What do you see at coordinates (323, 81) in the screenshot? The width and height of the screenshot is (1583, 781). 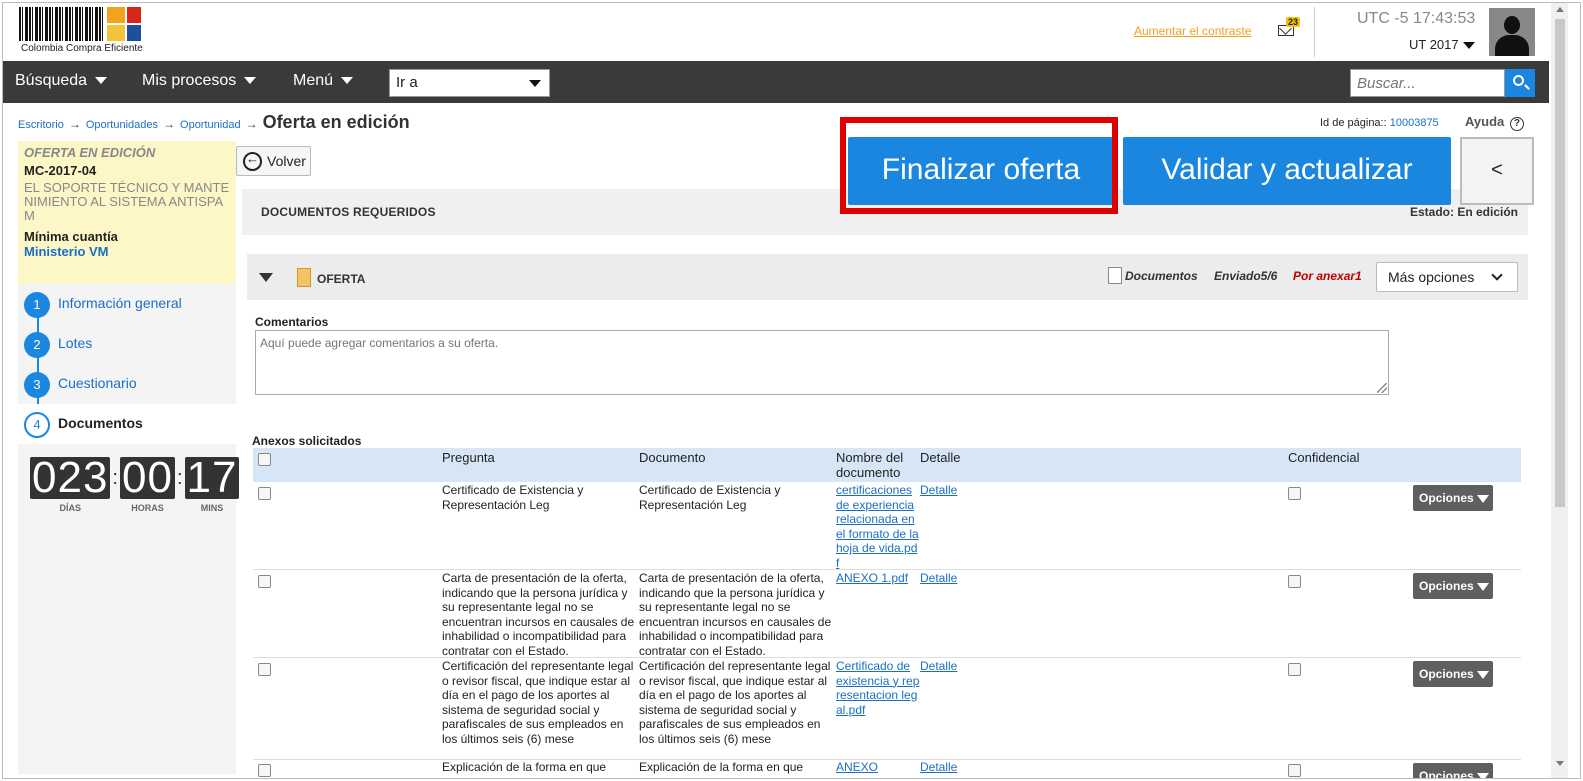 I see `nav-menu: Menú` at bounding box center [323, 81].